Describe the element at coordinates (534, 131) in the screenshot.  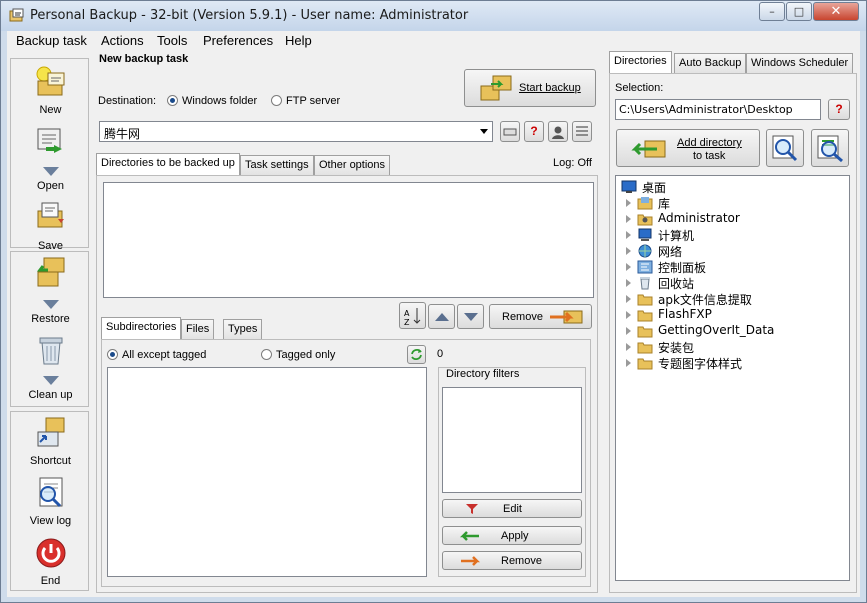
I see `help-button: ?` at that location.